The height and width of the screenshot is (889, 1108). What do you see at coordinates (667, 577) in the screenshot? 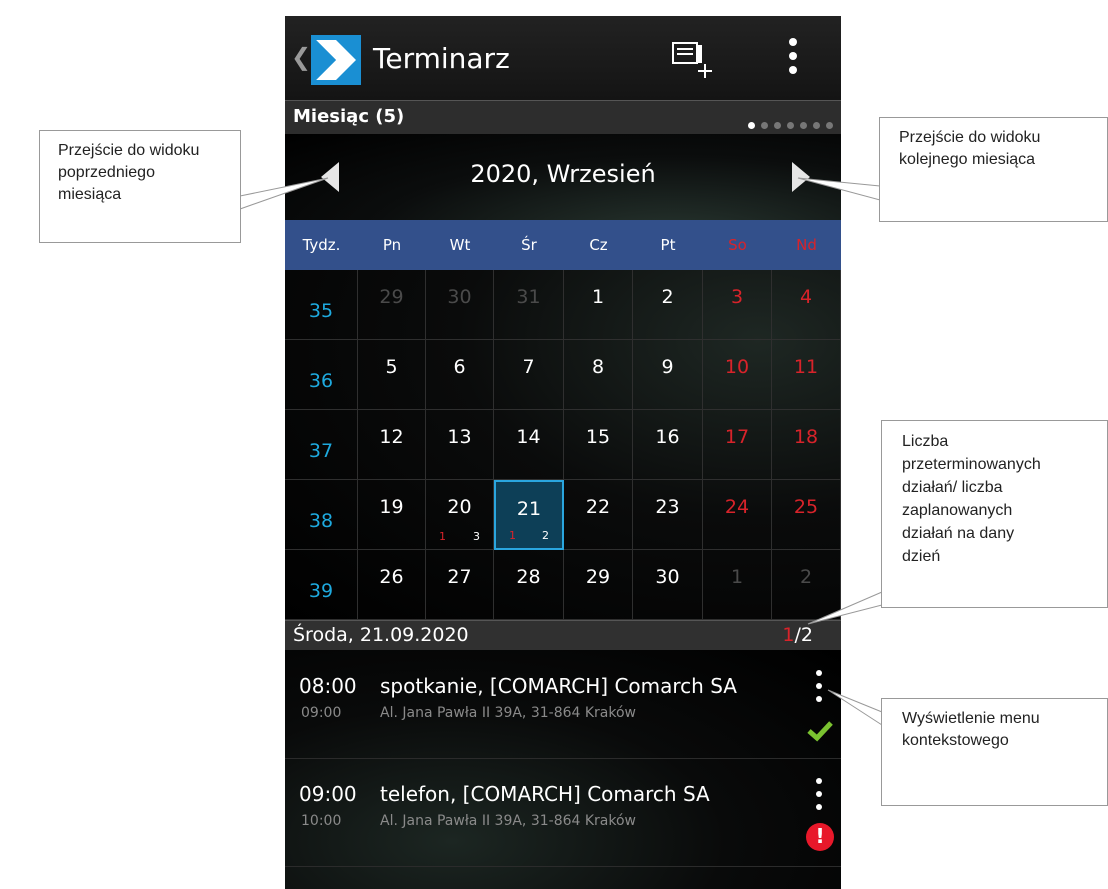
I see `day-number: 30` at bounding box center [667, 577].